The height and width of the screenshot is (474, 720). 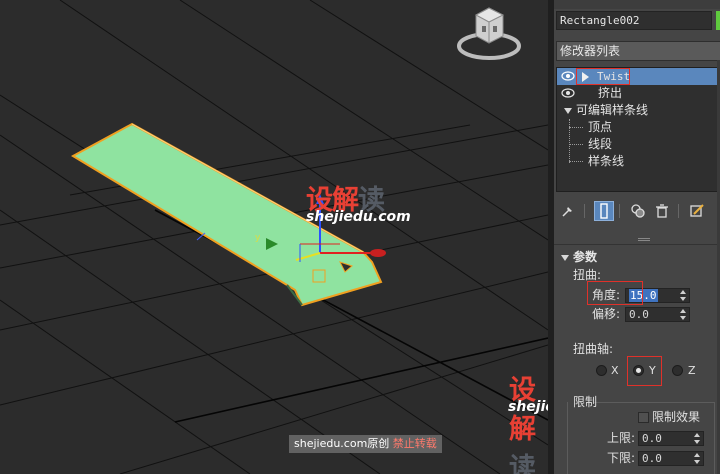 What do you see at coordinates (652, 438) in the screenshot?
I see `upper-limit-value: 0.0` at bounding box center [652, 438].